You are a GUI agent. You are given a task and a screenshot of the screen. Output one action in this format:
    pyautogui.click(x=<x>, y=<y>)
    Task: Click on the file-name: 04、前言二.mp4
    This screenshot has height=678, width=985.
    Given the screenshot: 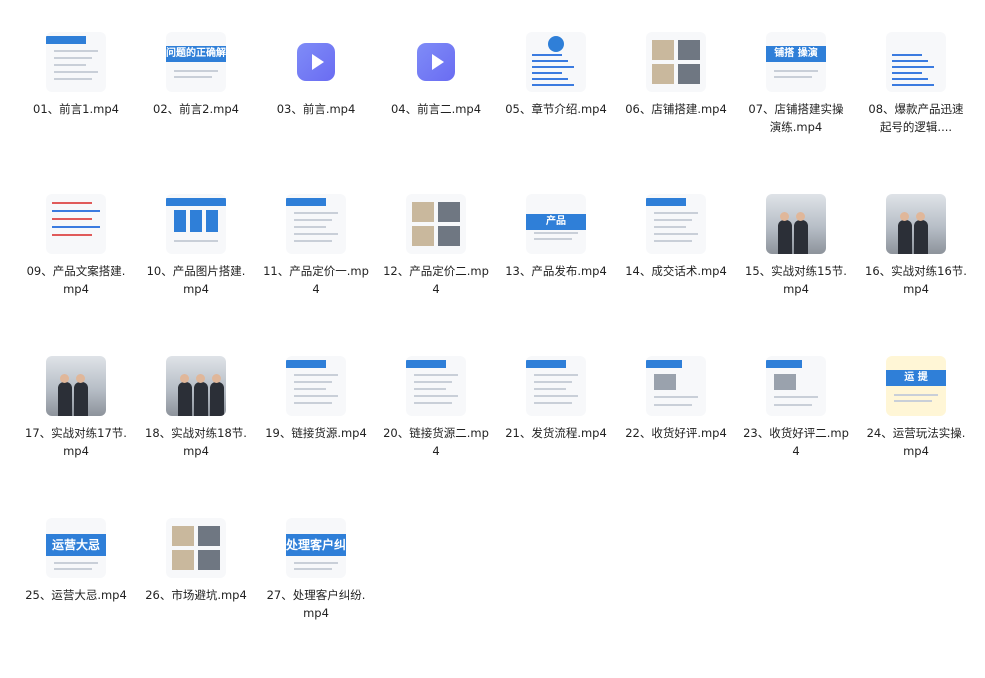 What is the action you would take?
    pyautogui.click(x=436, y=109)
    